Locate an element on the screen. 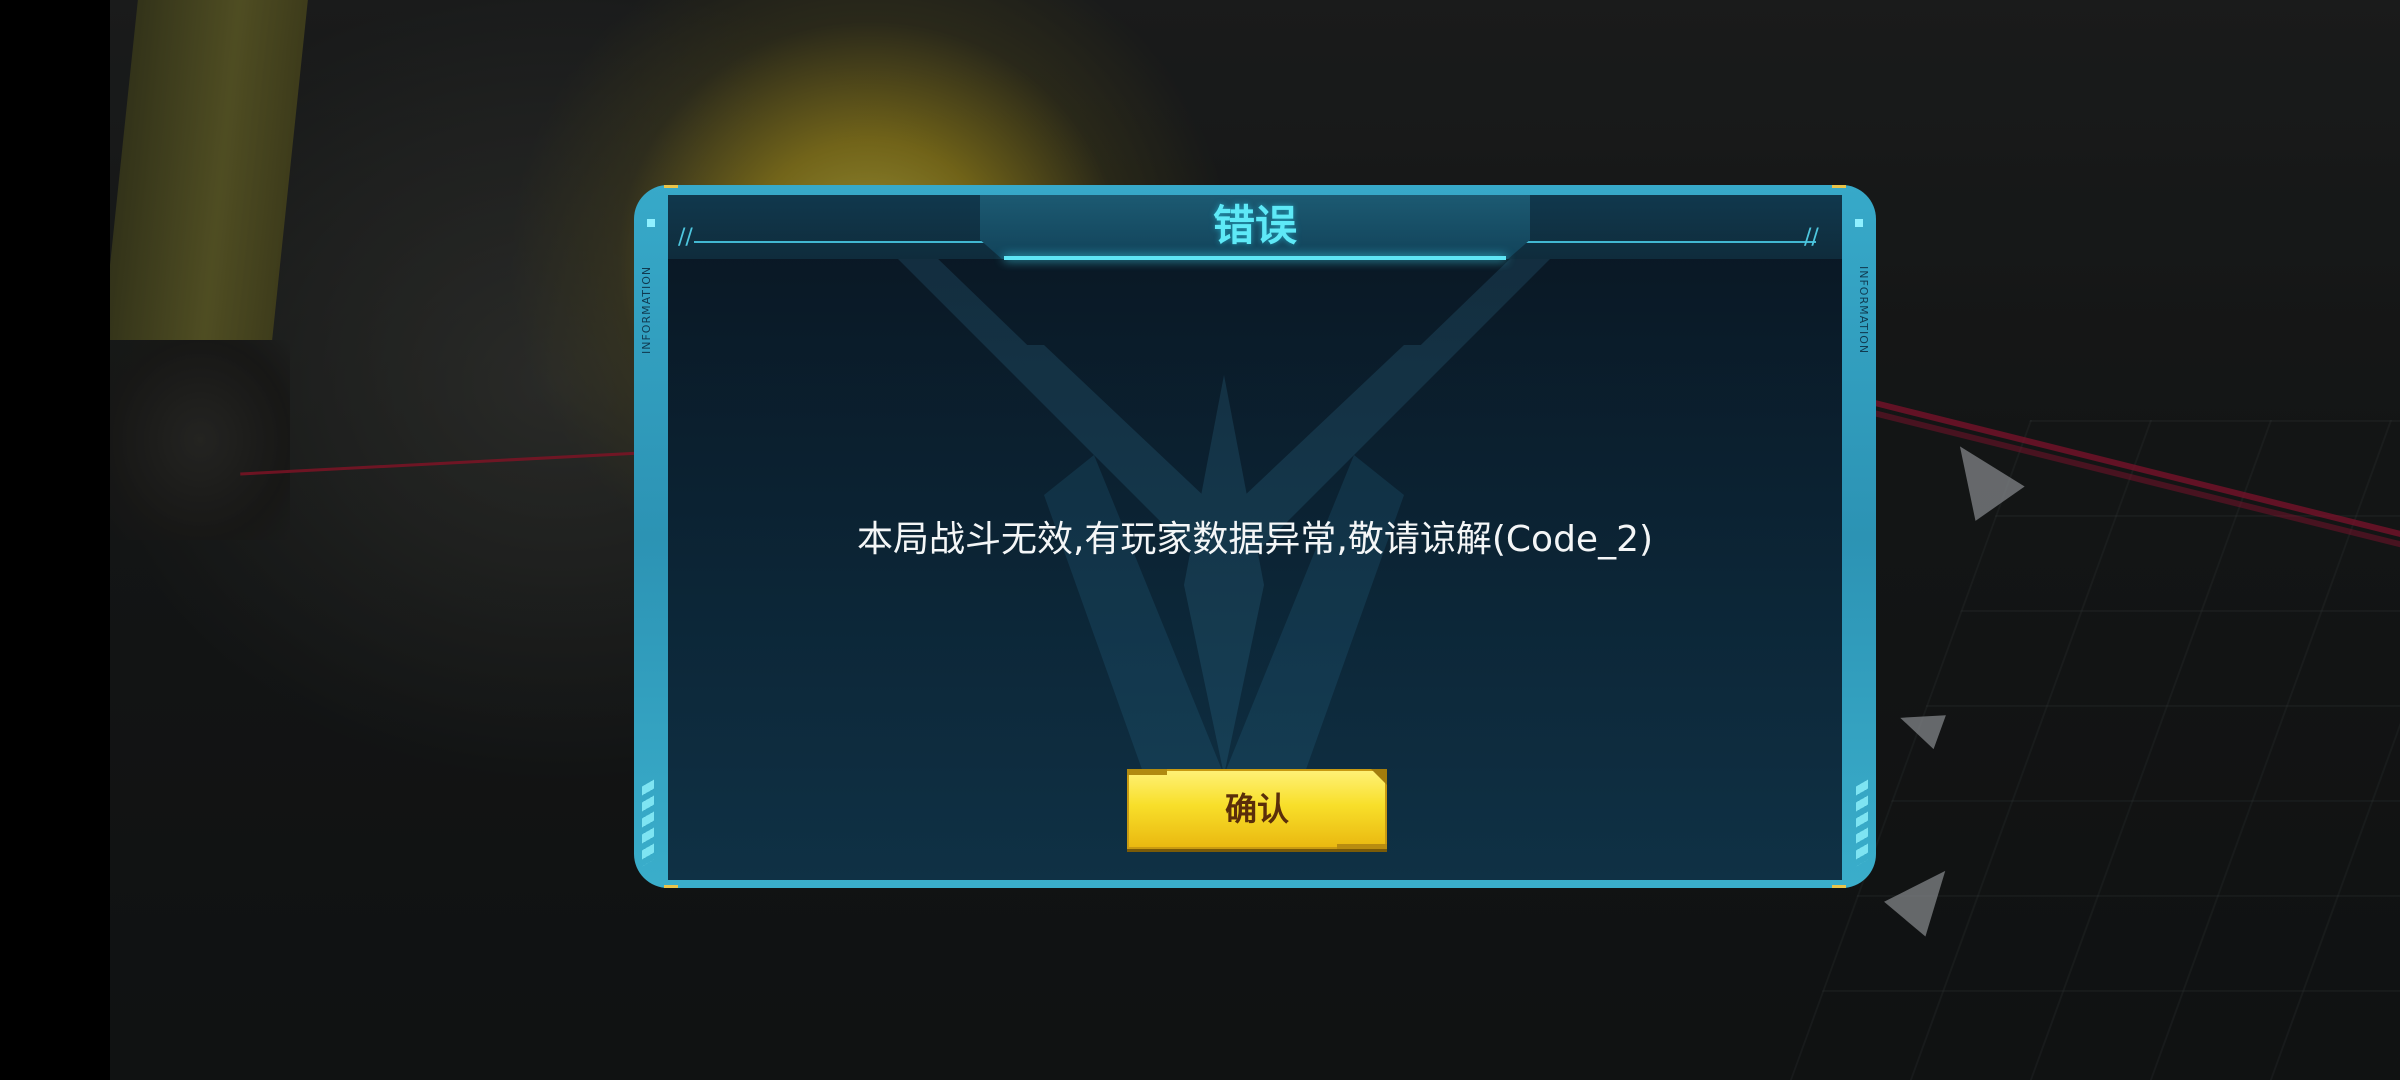 Image resolution: width=2400 pixels, height=1080 pixels. side-label-left: INFORMATION is located at coordinates (646, 310).